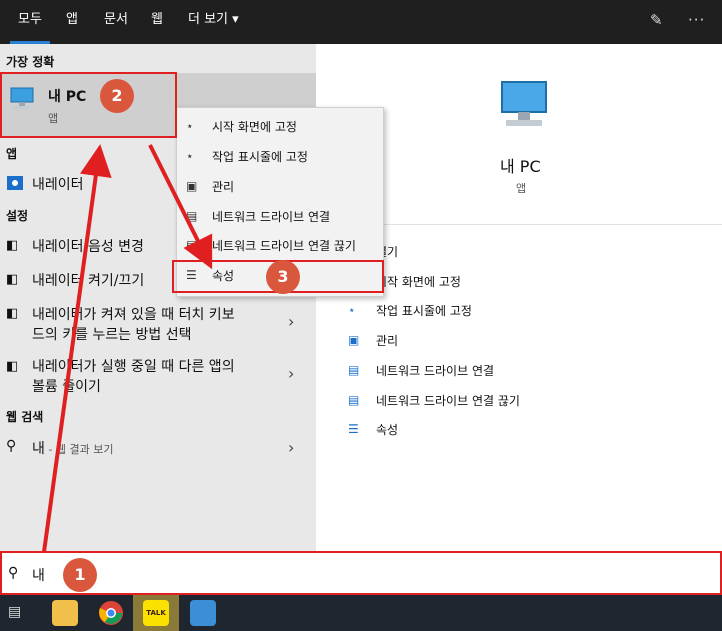 Image resolution: width=722 pixels, height=631 pixels. What do you see at coordinates (156, 613) in the screenshot?
I see `kakaotalk-icon: TALK` at bounding box center [156, 613].